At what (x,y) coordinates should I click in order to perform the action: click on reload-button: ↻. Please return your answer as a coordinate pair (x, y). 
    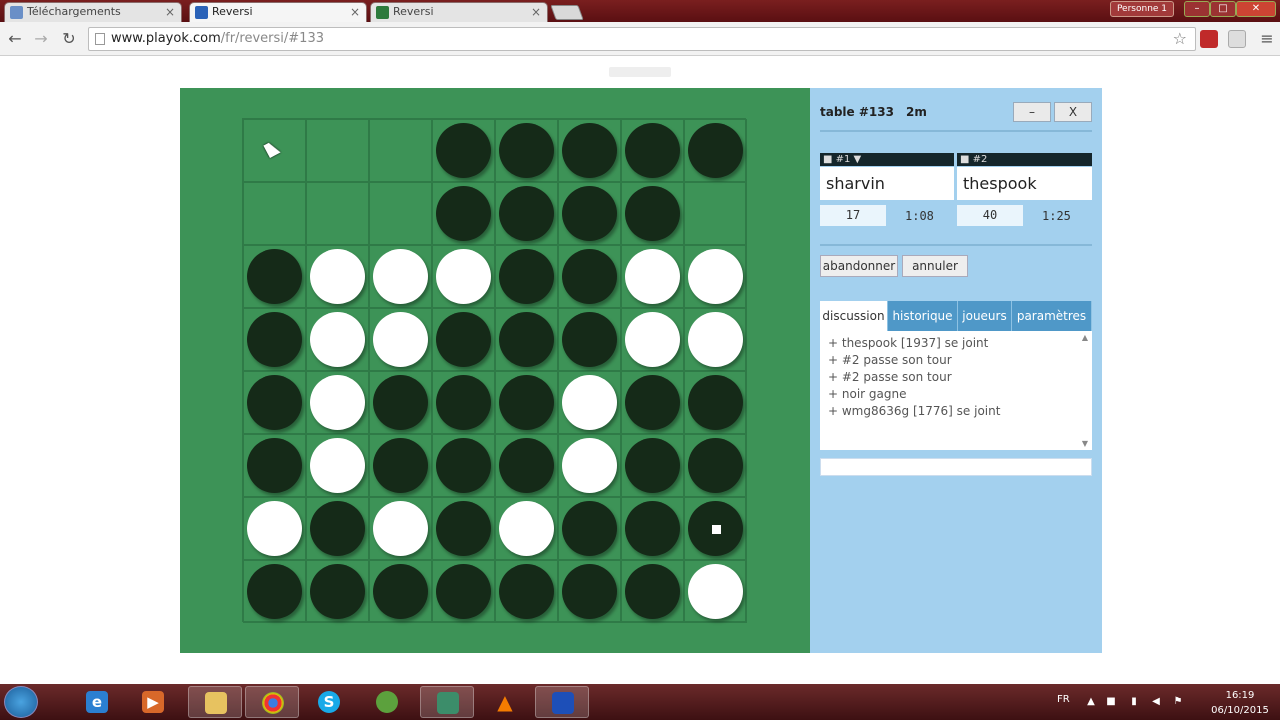
    Looking at the image, I should click on (69, 39).